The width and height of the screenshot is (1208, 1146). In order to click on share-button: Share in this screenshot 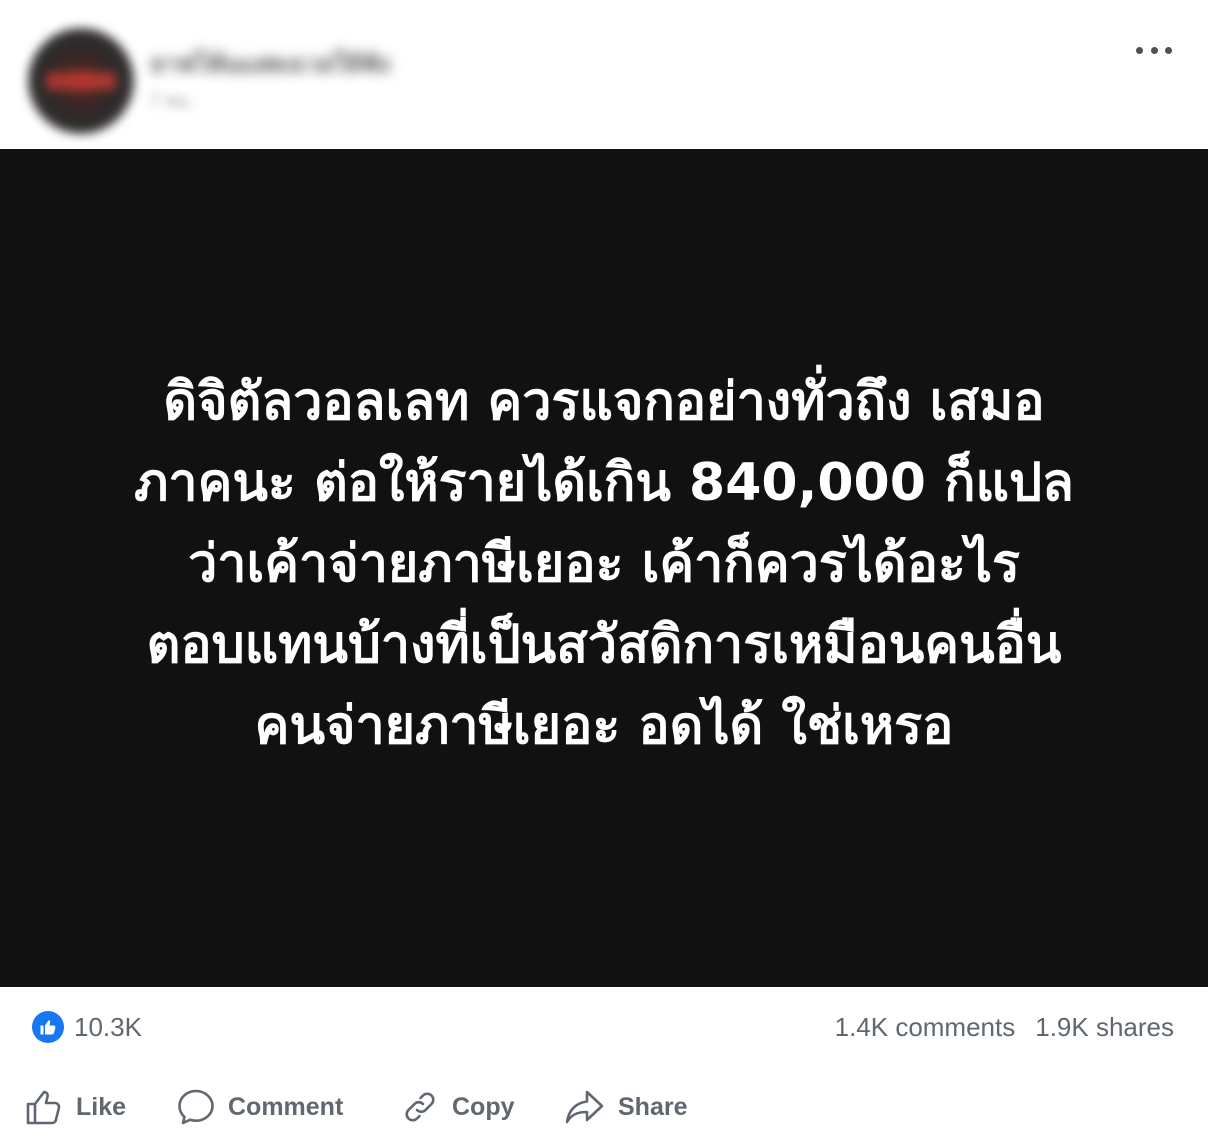, I will do `click(625, 1107)`.